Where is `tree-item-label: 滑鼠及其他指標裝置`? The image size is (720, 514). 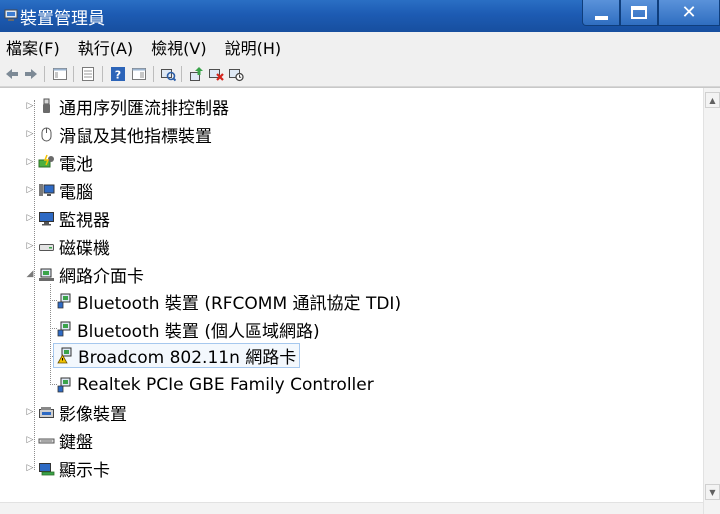 tree-item-label: 滑鼠及其他指標裝置 is located at coordinates (135, 136).